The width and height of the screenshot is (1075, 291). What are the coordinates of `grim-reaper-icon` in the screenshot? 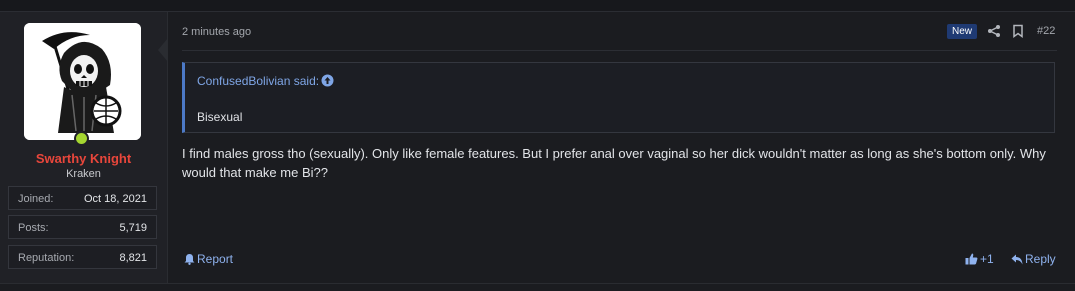 It's located at (82, 81).